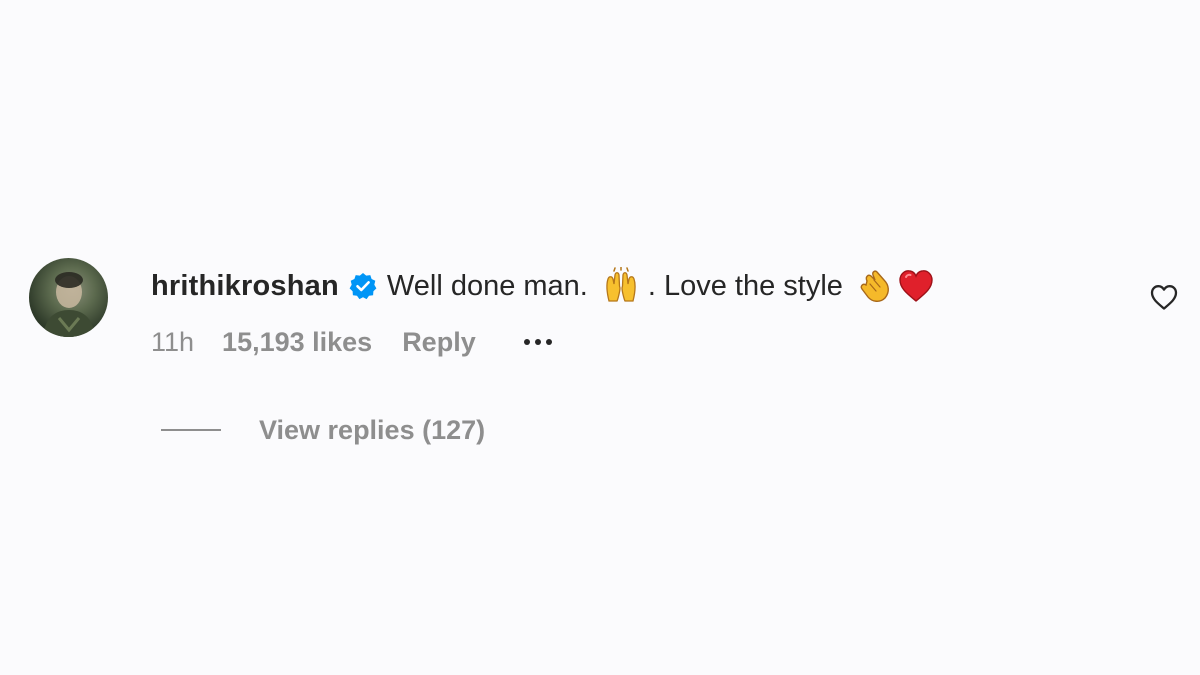  What do you see at coordinates (621, 286) in the screenshot?
I see `raising-hands-icon` at bounding box center [621, 286].